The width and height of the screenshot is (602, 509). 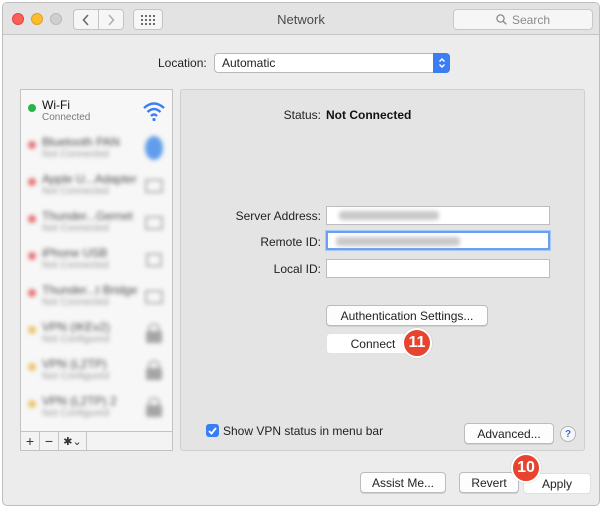 I want to click on service-name: Bluetooth PAN, so click(x=81, y=142).